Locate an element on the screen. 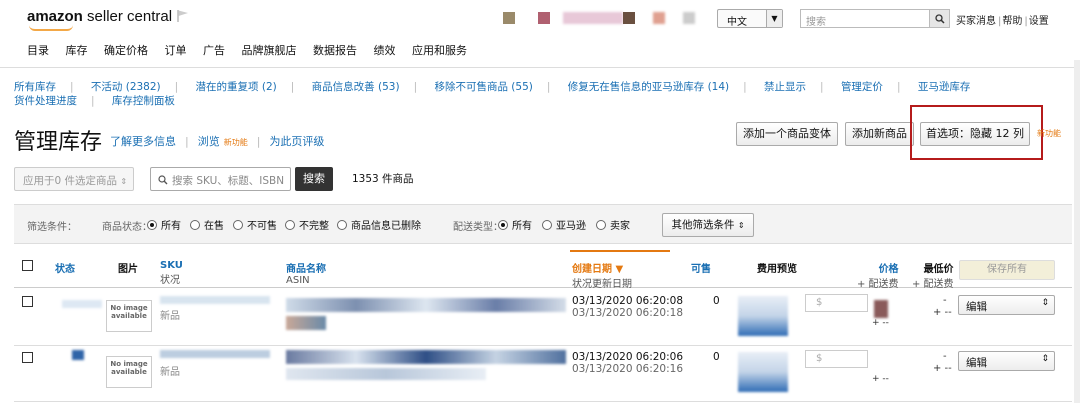  subnav-inventory-dashboard: 库存控制面板 is located at coordinates (143, 100).